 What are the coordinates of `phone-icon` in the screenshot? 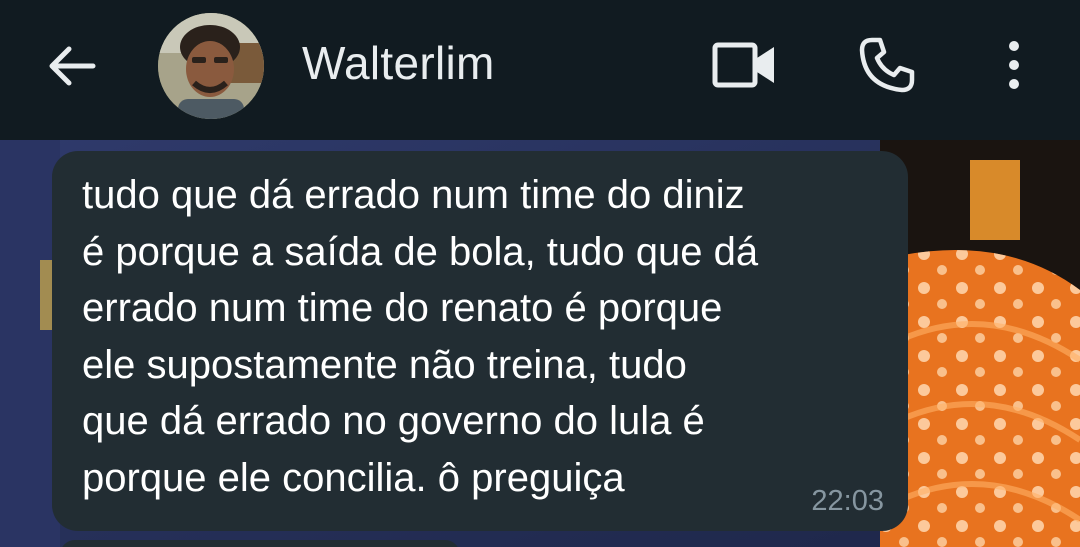 It's located at (887, 65).